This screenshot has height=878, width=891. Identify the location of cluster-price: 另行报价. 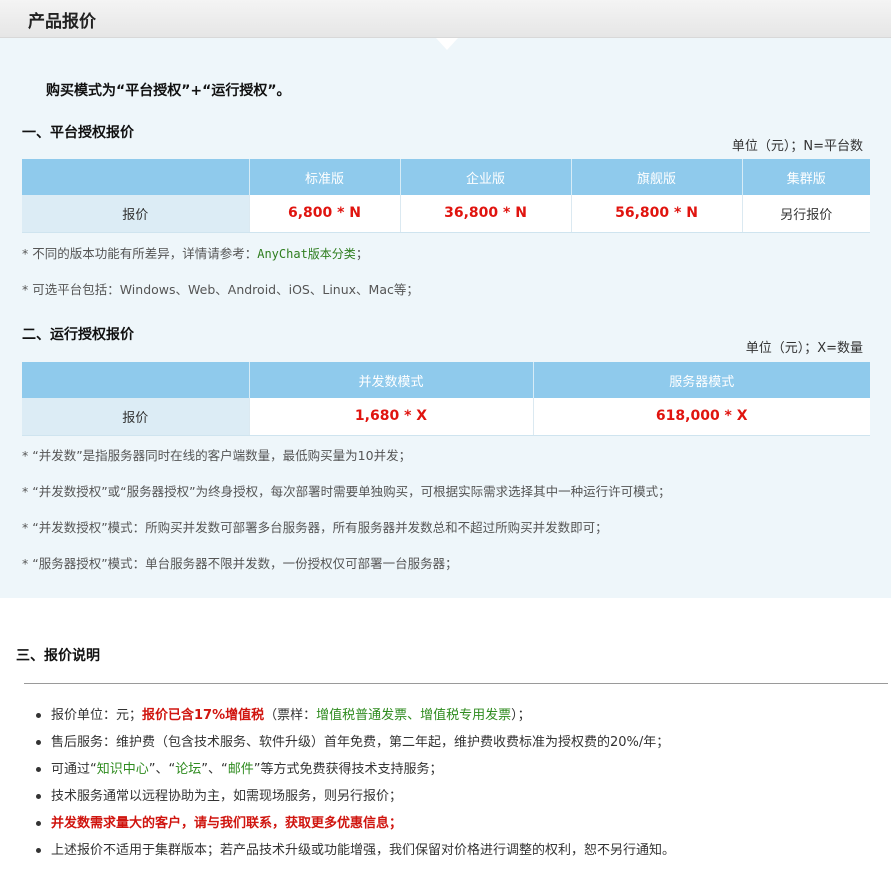
(806, 214).